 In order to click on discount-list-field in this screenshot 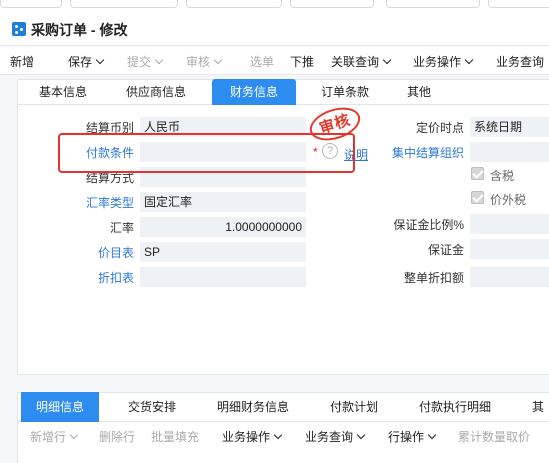, I will do `click(223, 277)`.